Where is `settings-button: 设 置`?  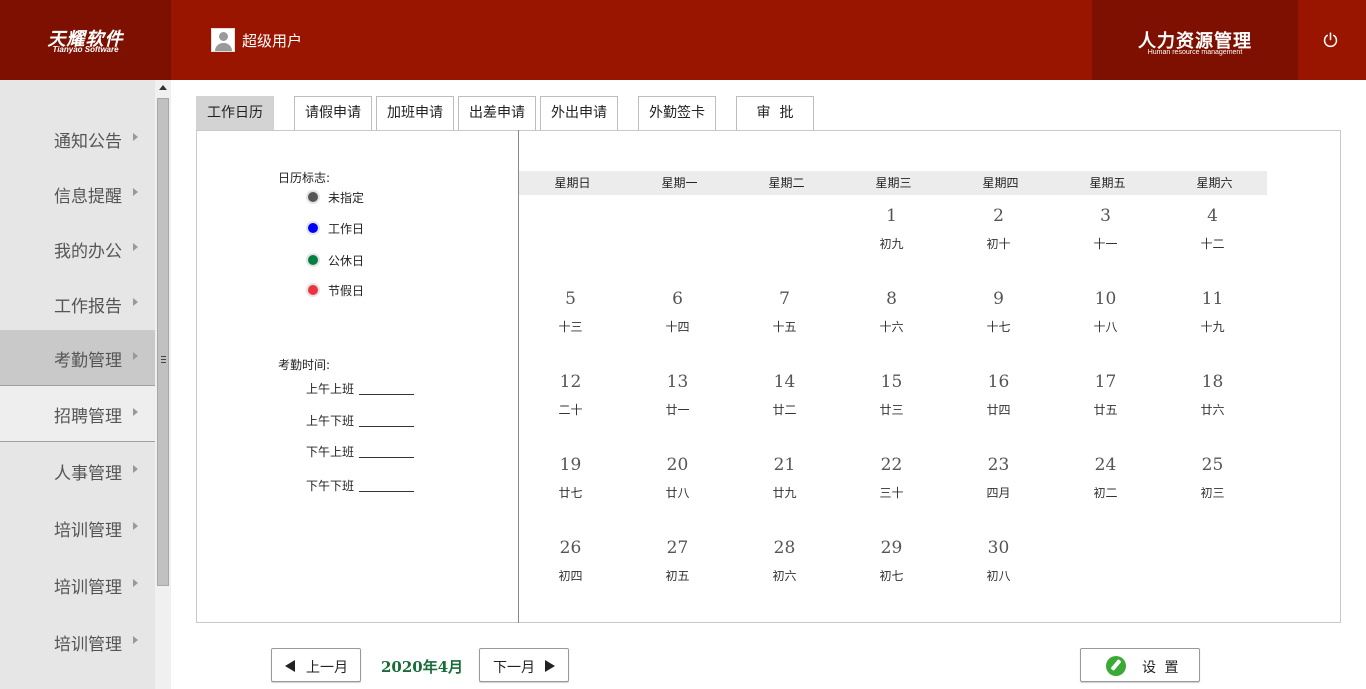 settings-button: 设 置 is located at coordinates (1140, 665).